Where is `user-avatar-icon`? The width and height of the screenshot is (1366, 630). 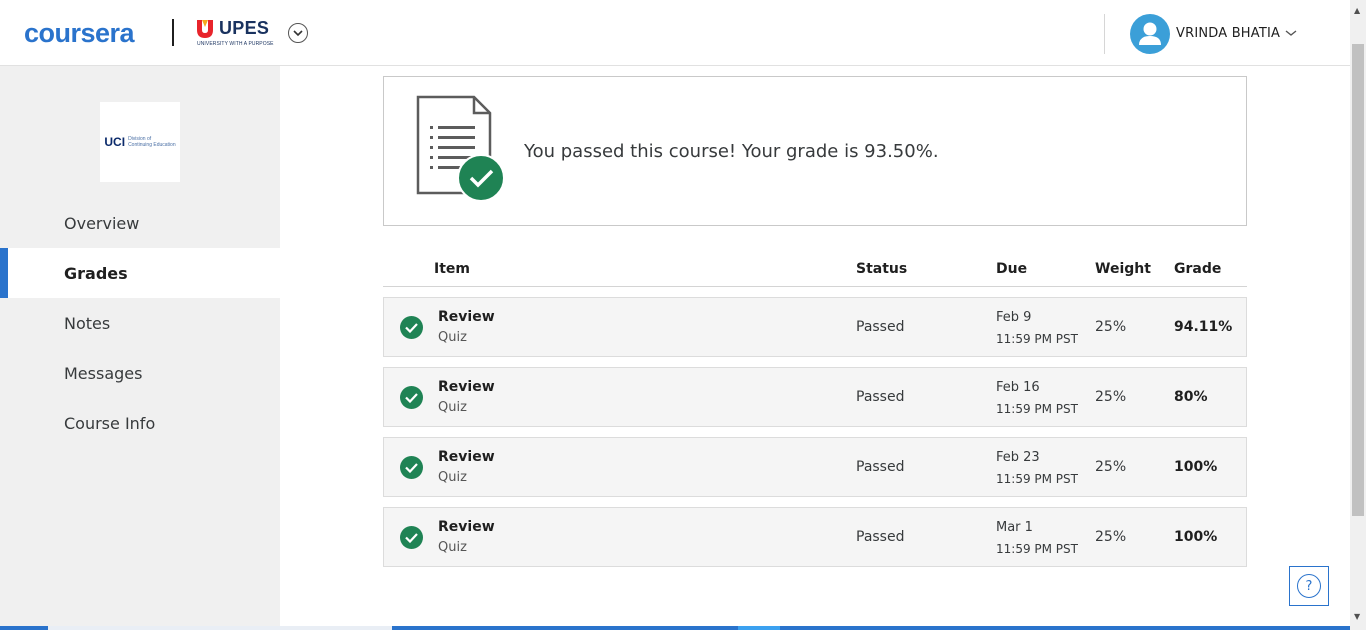 user-avatar-icon is located at coordinates (1150, 34).